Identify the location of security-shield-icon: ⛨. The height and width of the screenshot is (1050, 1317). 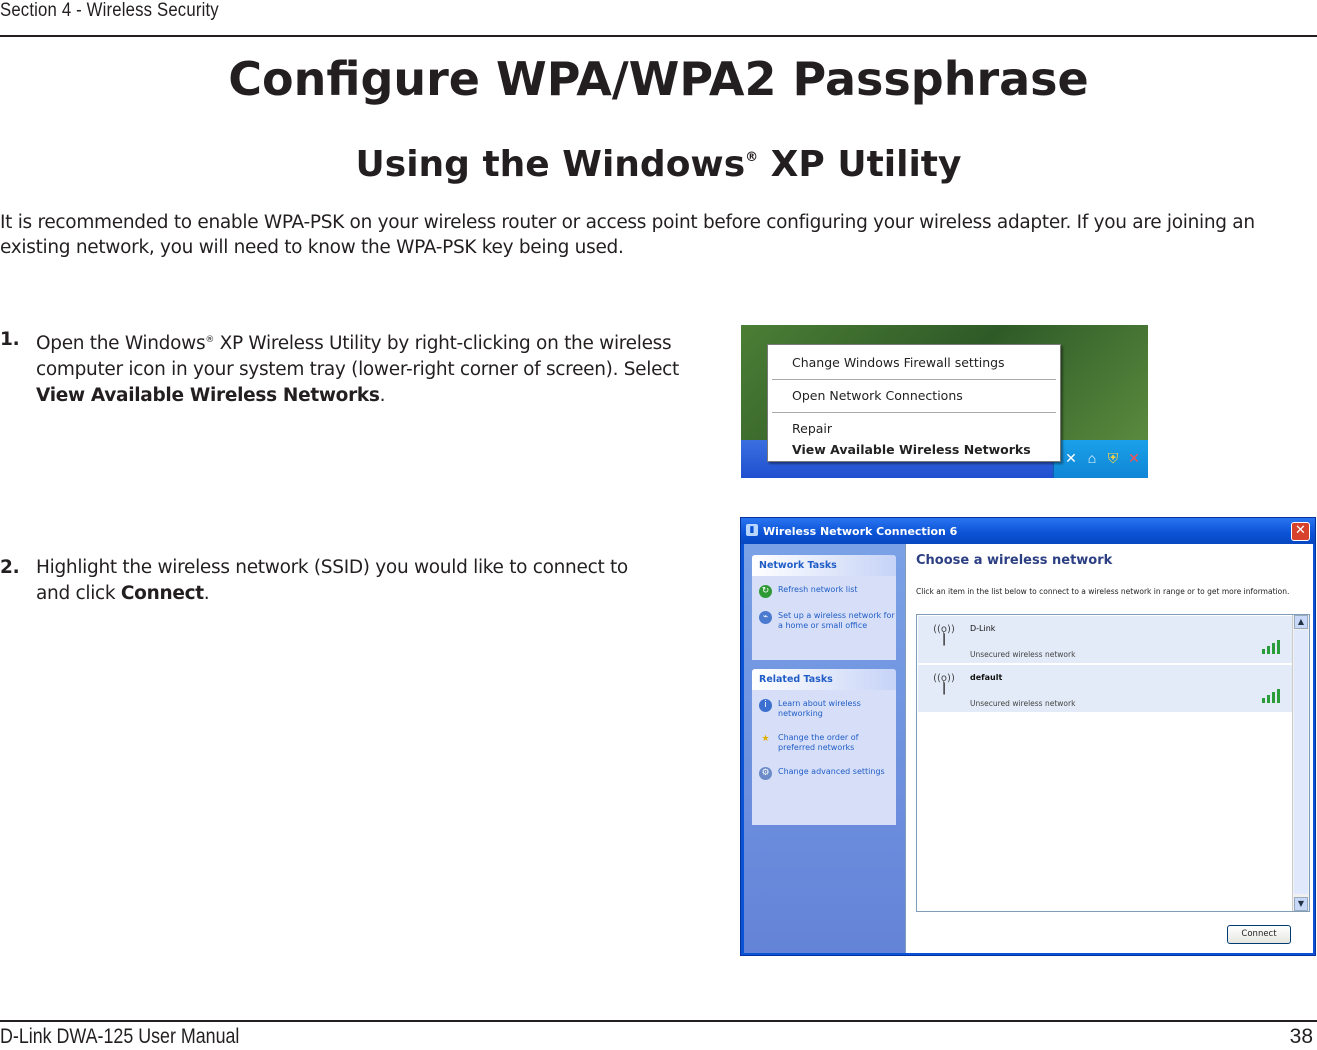
(1113, 458).